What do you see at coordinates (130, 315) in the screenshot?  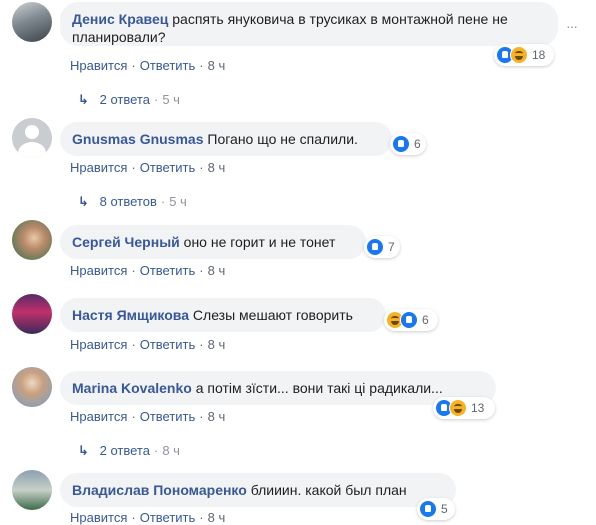 I see `comment-author: Настя Ямщикова` at bounding box center [130, 315].